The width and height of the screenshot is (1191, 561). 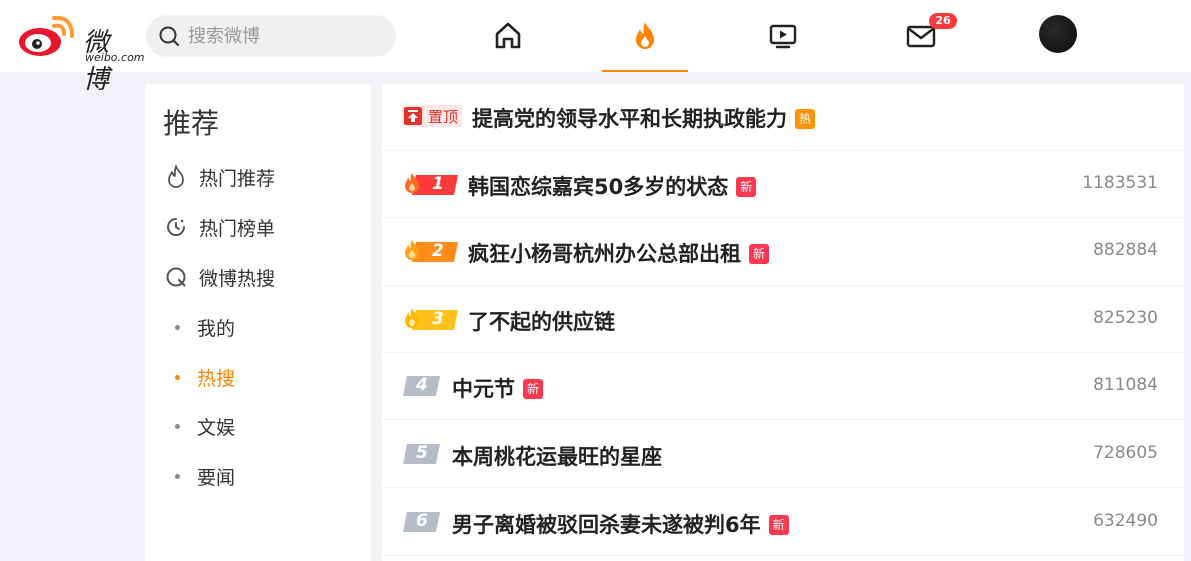 I want to click on rank-badge-3: 3, so click(x=430, y=319).